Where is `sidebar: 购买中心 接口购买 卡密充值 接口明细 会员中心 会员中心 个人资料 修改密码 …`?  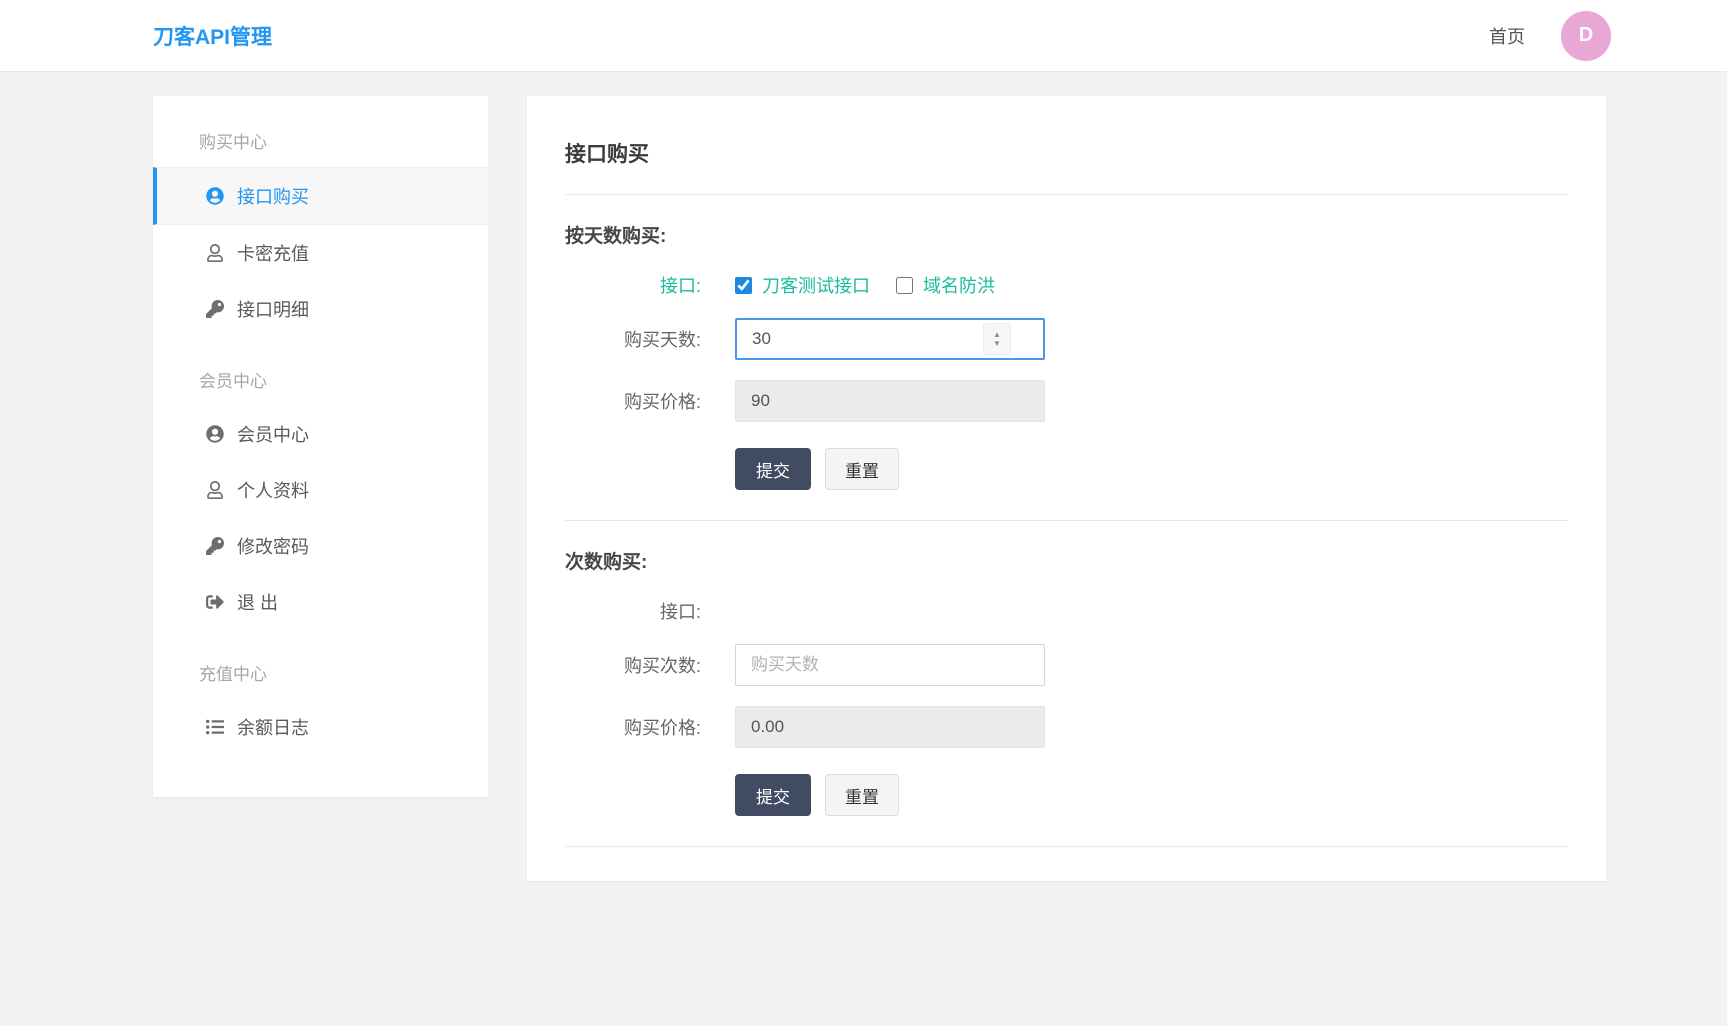
sidebar: 购买中心 接口购买 卡密充值 接口明细 会员中心 会员中心 个人资料 修改密码 … is located at coordinates (320, 446).